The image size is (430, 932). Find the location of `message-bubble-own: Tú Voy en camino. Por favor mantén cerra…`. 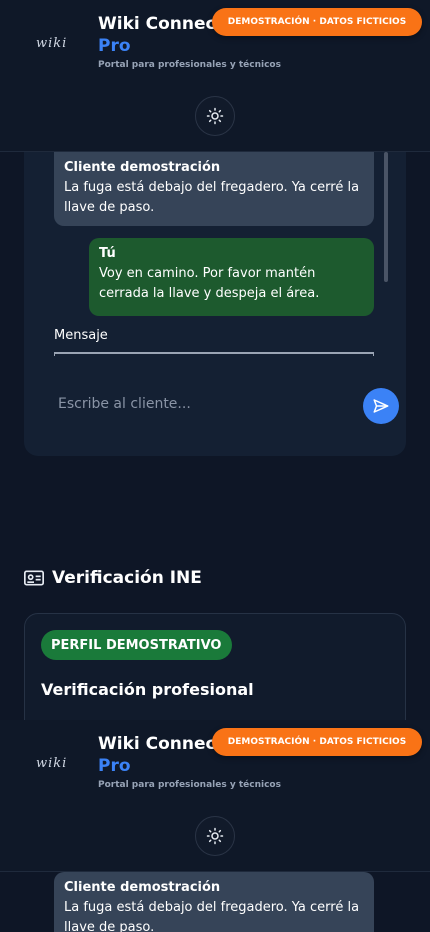

message-bubble-own: Tú Voy en camino. Por favor mantén cerra… is located at coordinates (231, 277).